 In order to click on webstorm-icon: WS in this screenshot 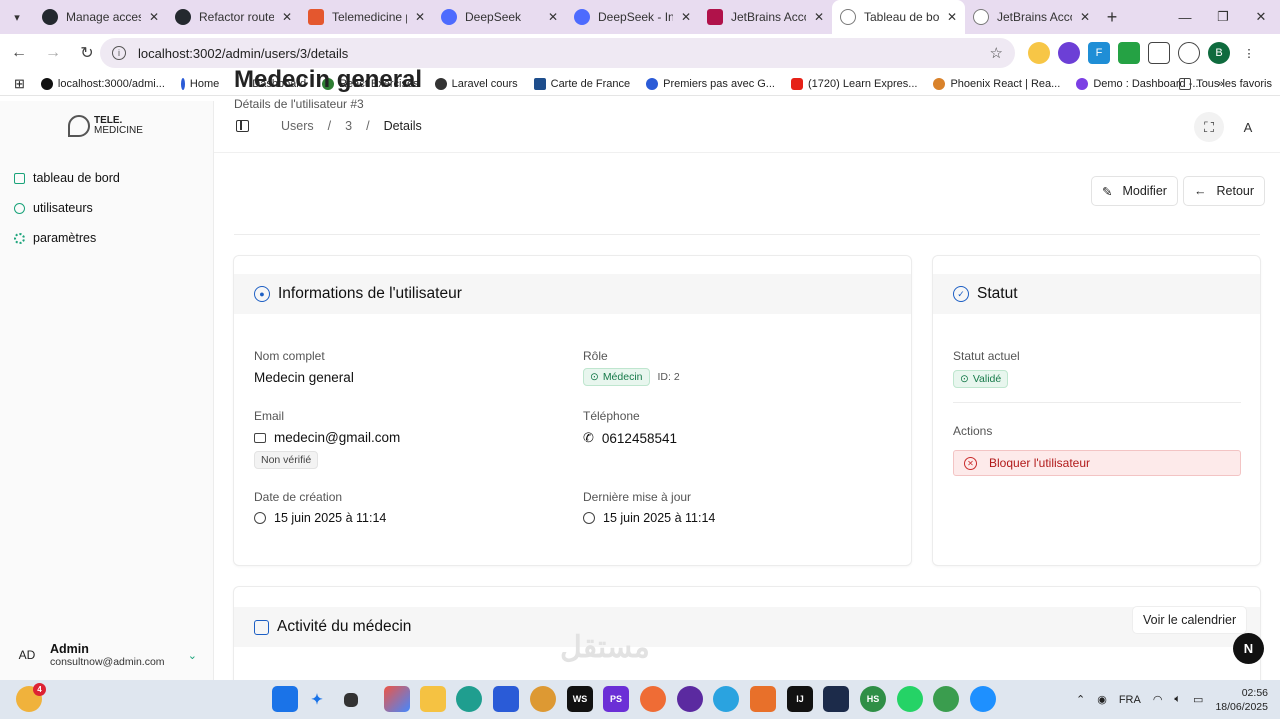, I will do `click(580, 699)`.